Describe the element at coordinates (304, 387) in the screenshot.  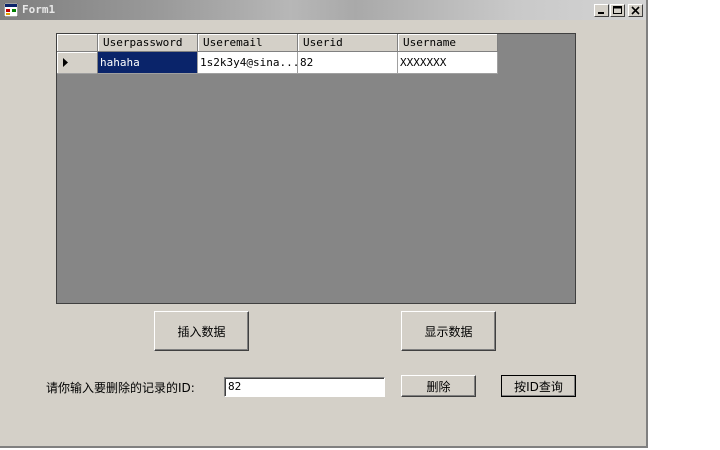
I see `delete-id-input: 82` at that location.